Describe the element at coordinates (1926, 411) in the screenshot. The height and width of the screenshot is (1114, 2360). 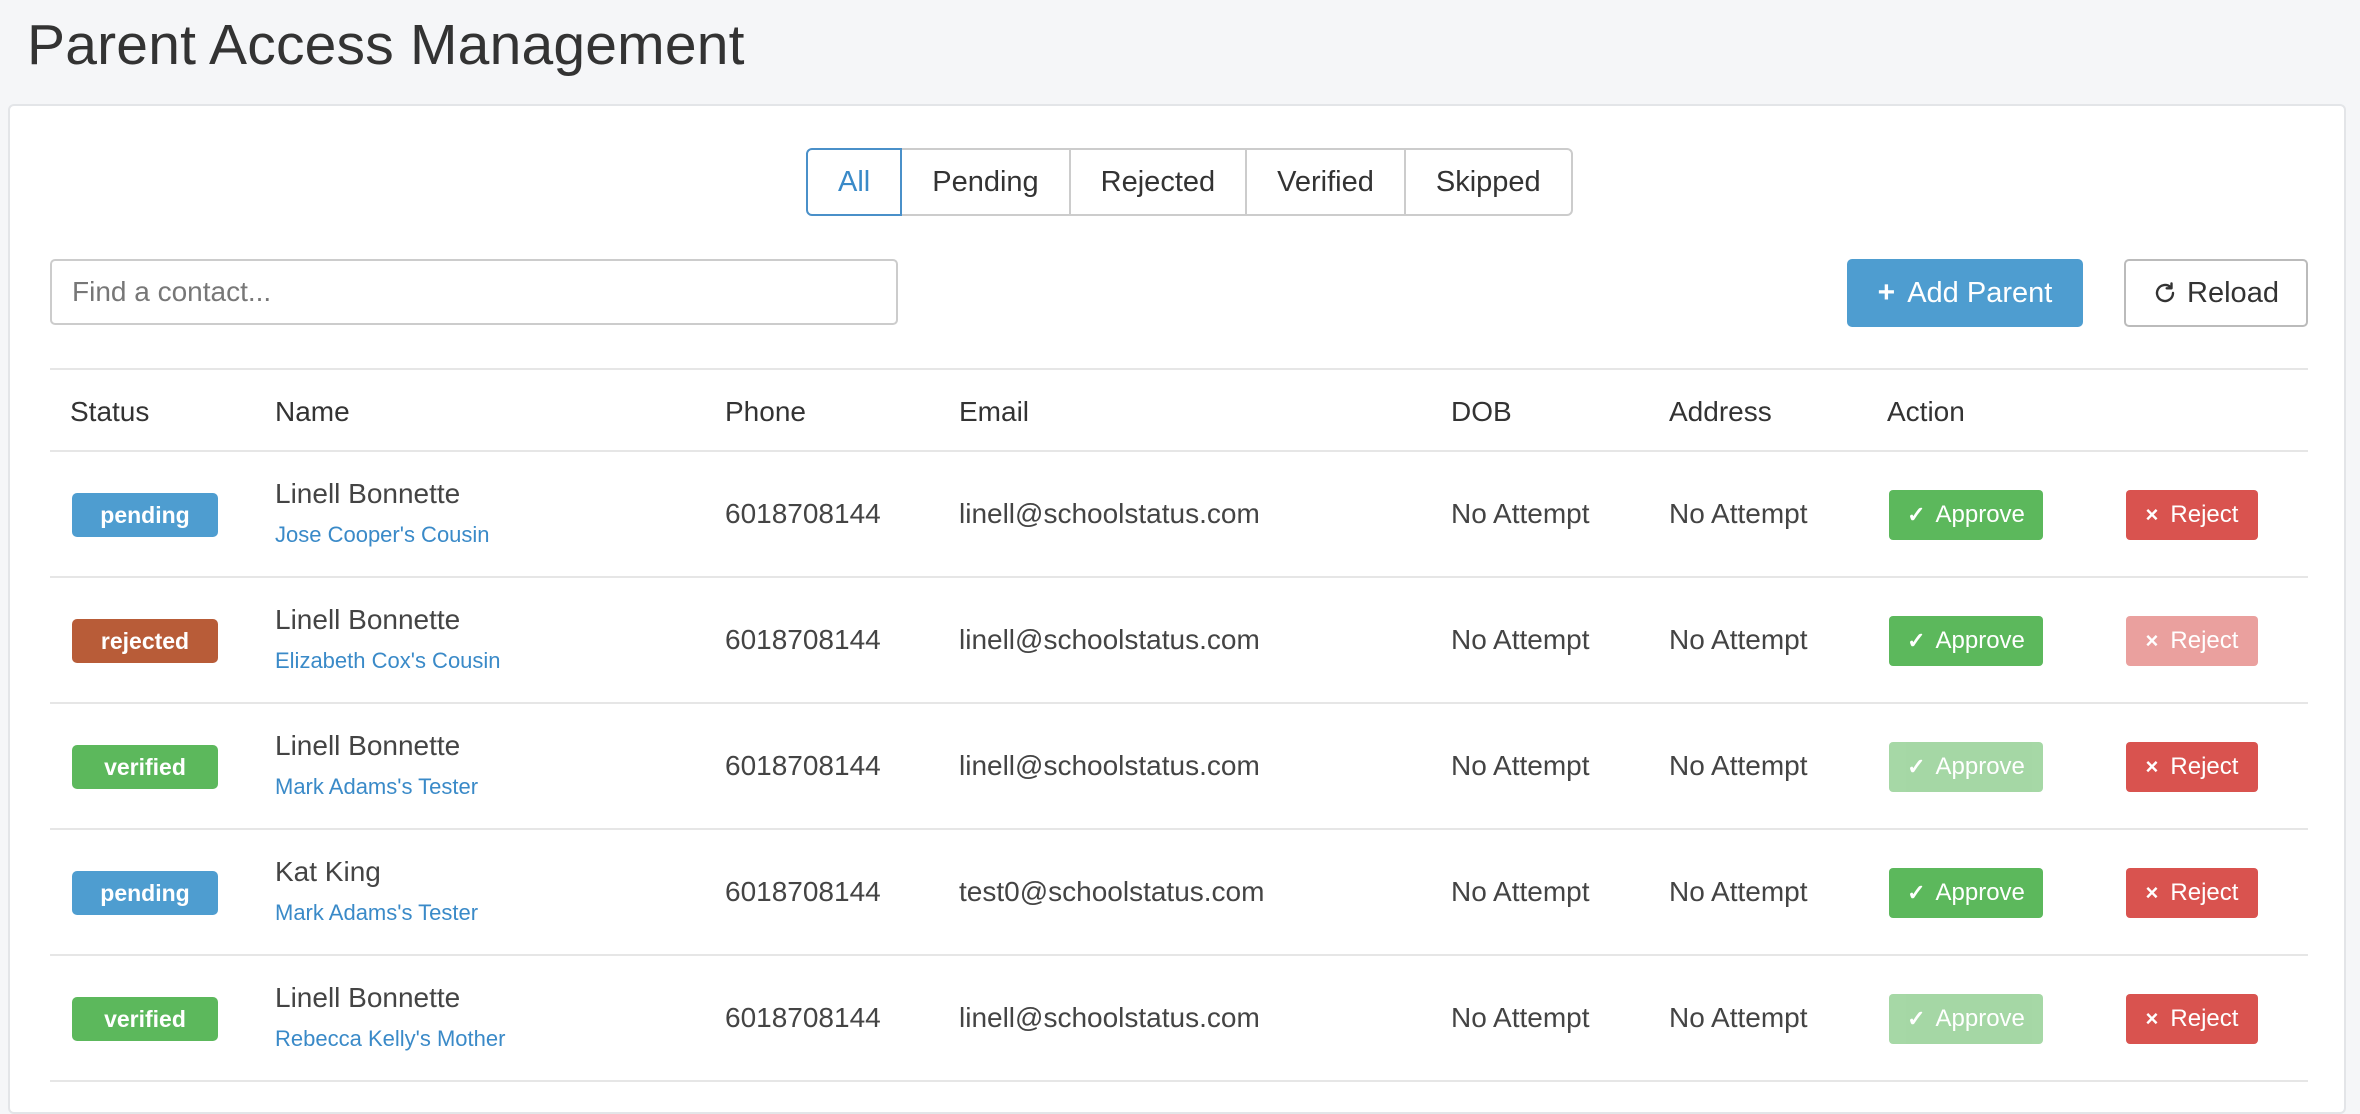
I see `header-action: Action` at that location.